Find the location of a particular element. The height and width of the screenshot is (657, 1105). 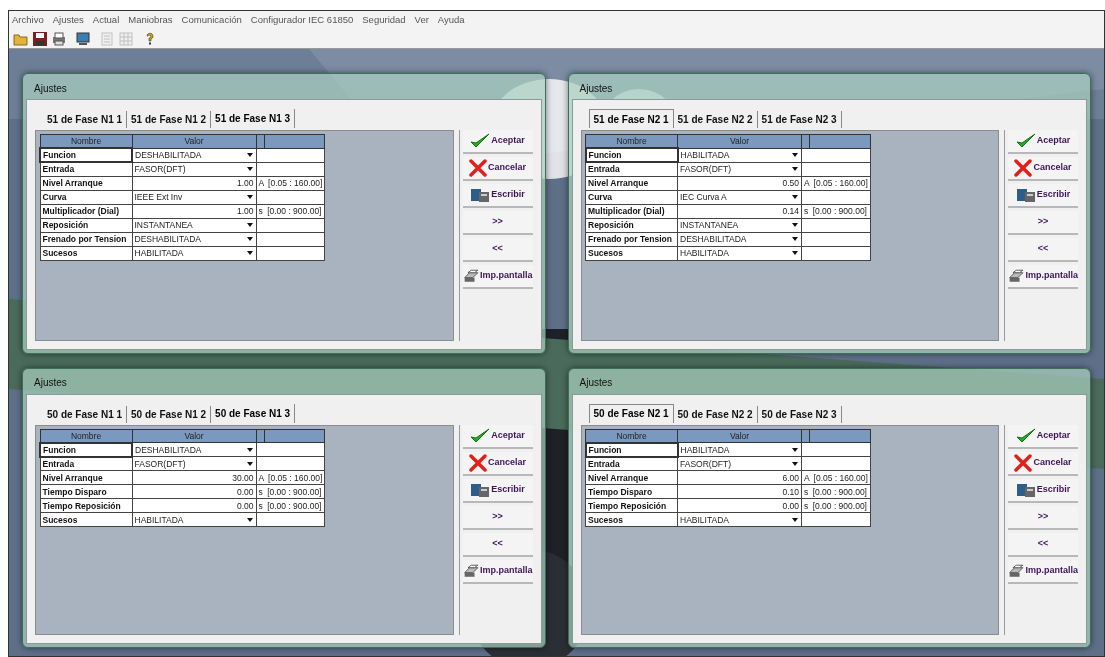

menu-item: Ayuda is located at coordinates (451, 20).